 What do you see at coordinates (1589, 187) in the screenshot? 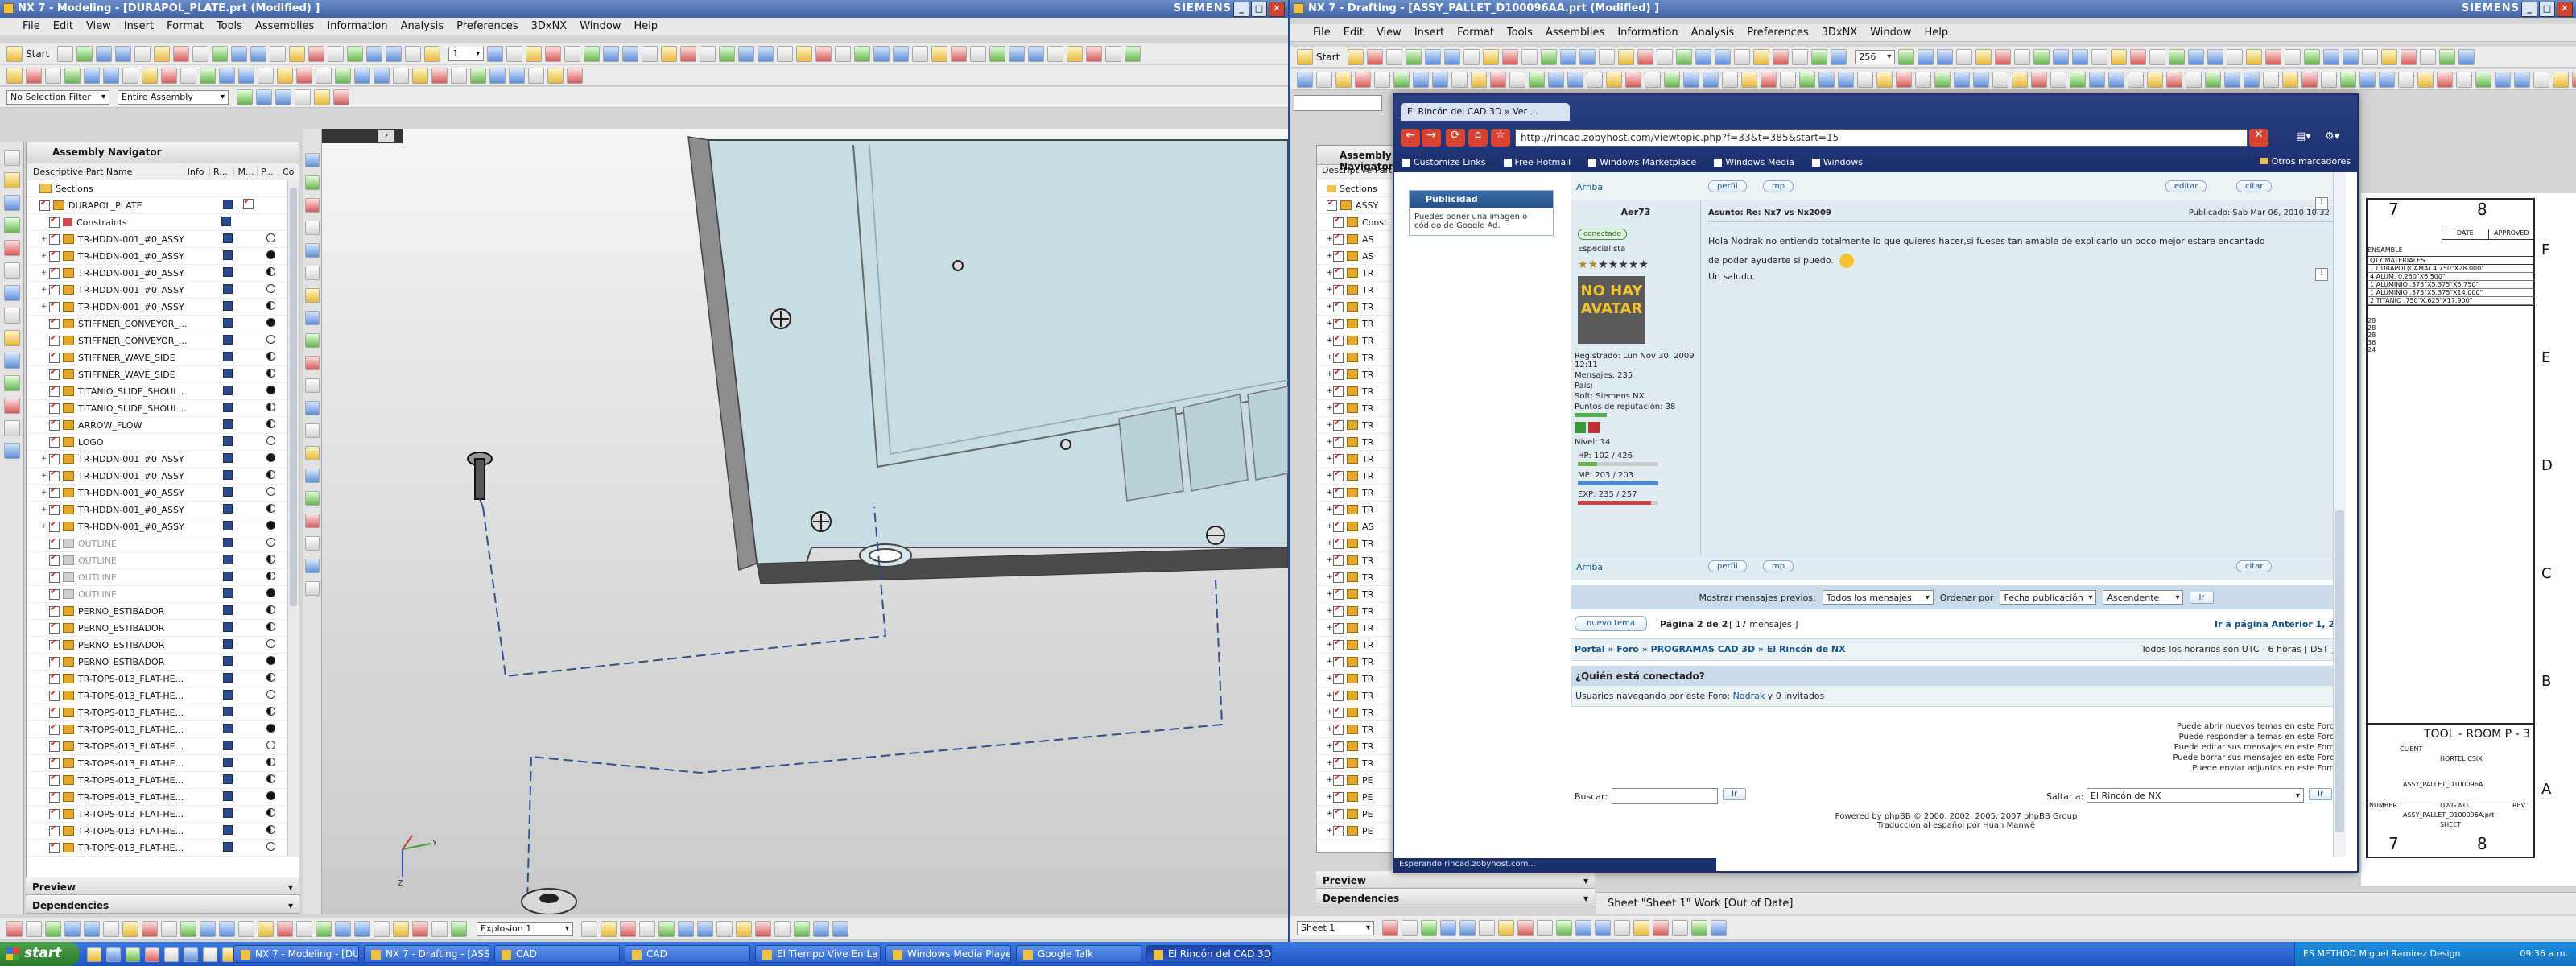
I see `top-link: Arriba` at bounding box center [1589, 187].